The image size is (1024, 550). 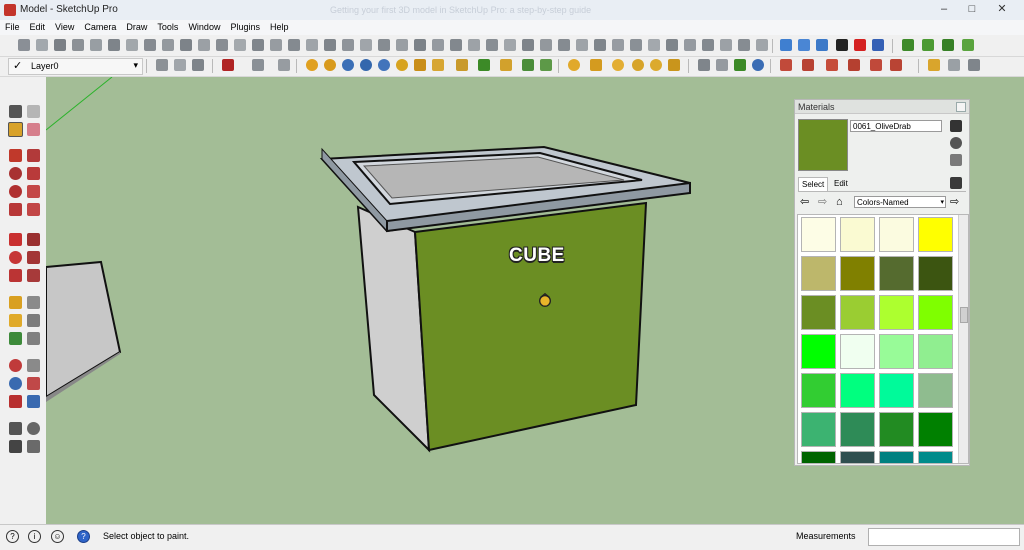 What do you see at coordinates (162, 65) in the screenshot?
I see `paint-style-icon` at bounding box center [162, 65].